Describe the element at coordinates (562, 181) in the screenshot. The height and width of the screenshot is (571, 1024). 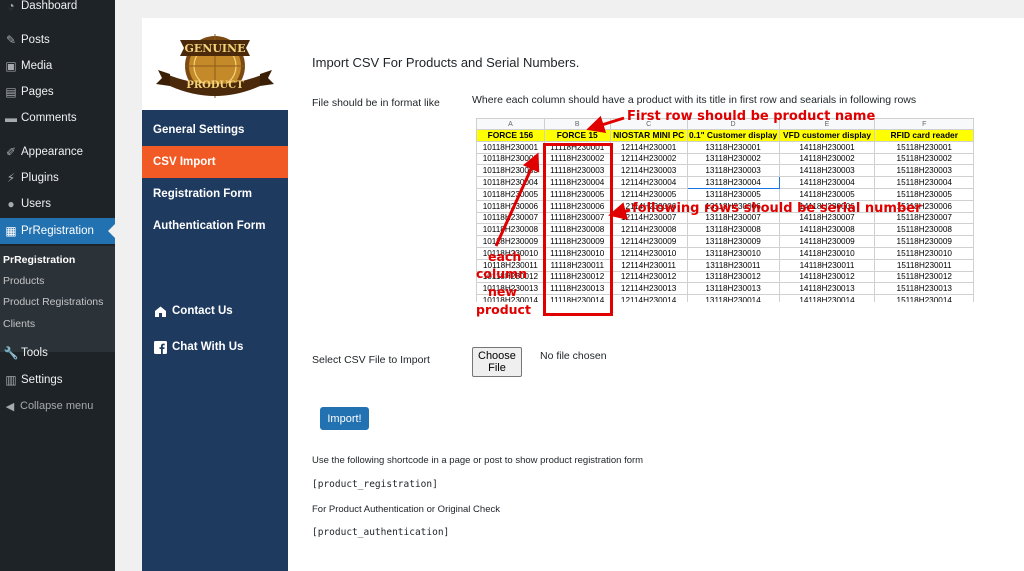
I see `annotation-arrows` at that location.